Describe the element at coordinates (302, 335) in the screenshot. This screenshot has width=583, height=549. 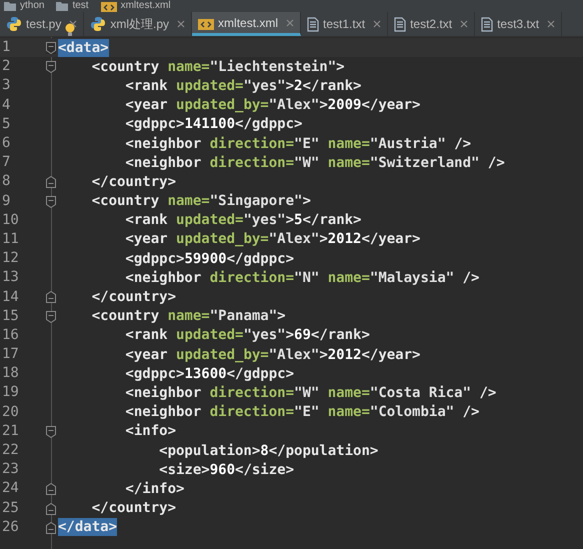
I see `code-token: 69` at that location.